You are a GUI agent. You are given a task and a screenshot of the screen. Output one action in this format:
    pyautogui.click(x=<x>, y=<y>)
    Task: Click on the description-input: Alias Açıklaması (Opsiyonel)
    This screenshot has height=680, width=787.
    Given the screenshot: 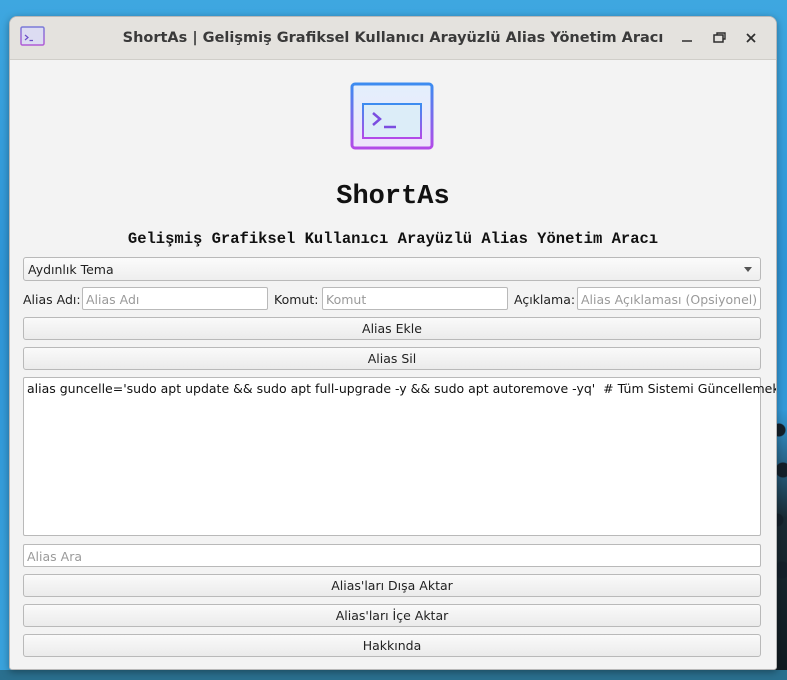 What is the action you would take?
    pyautogui.click(x=669, y=298)
    